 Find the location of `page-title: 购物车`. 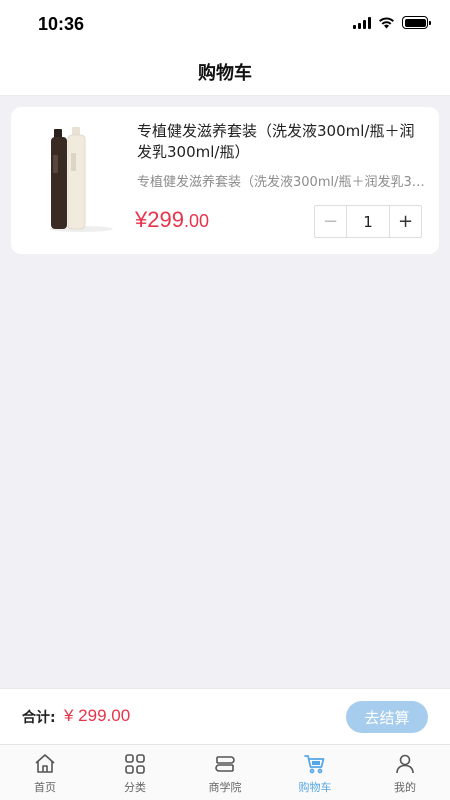

page-title: 购物车 is located at coordinates (225, 73).